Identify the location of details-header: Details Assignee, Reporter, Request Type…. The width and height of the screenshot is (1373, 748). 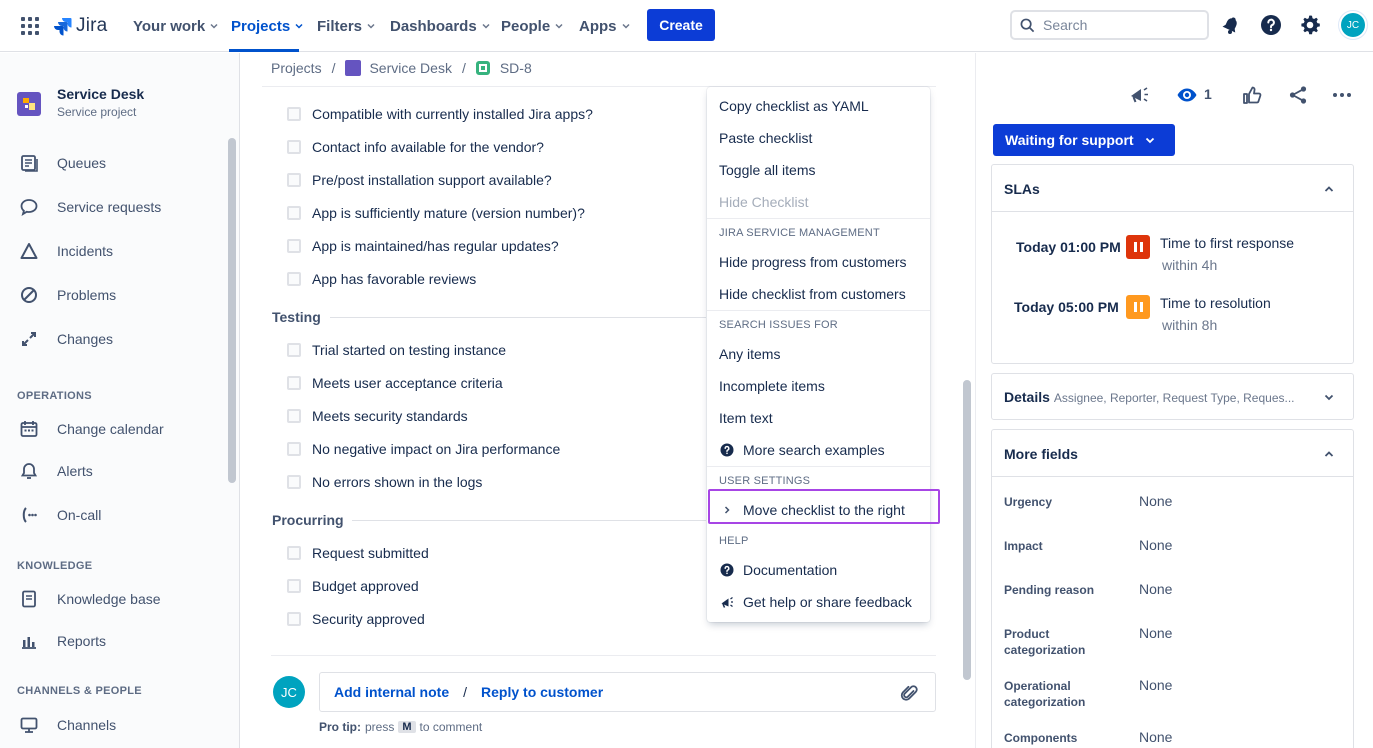
(1164, 397).